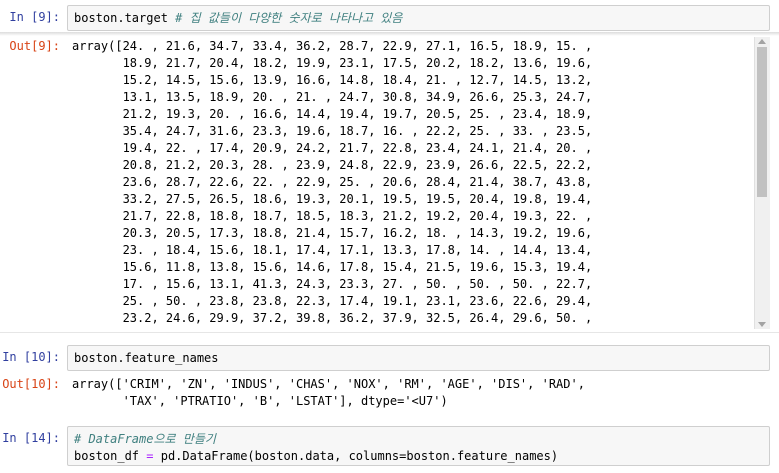 Image resolution: width=779 pixels, height=473 pixels. What do you see at coordinates (34, 17) in the screenshot?
I see `in-prompt-9: In [9]:` at bounding box center [34, 17].